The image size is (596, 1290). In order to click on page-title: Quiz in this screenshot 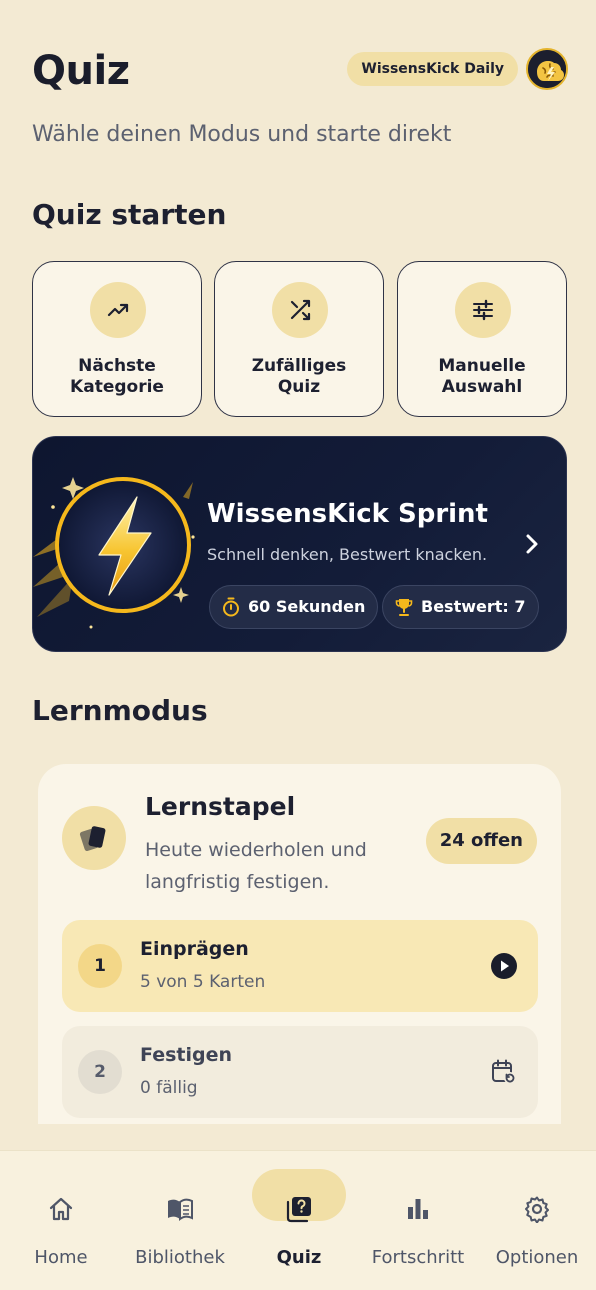, I will do `click(81, 71)`.